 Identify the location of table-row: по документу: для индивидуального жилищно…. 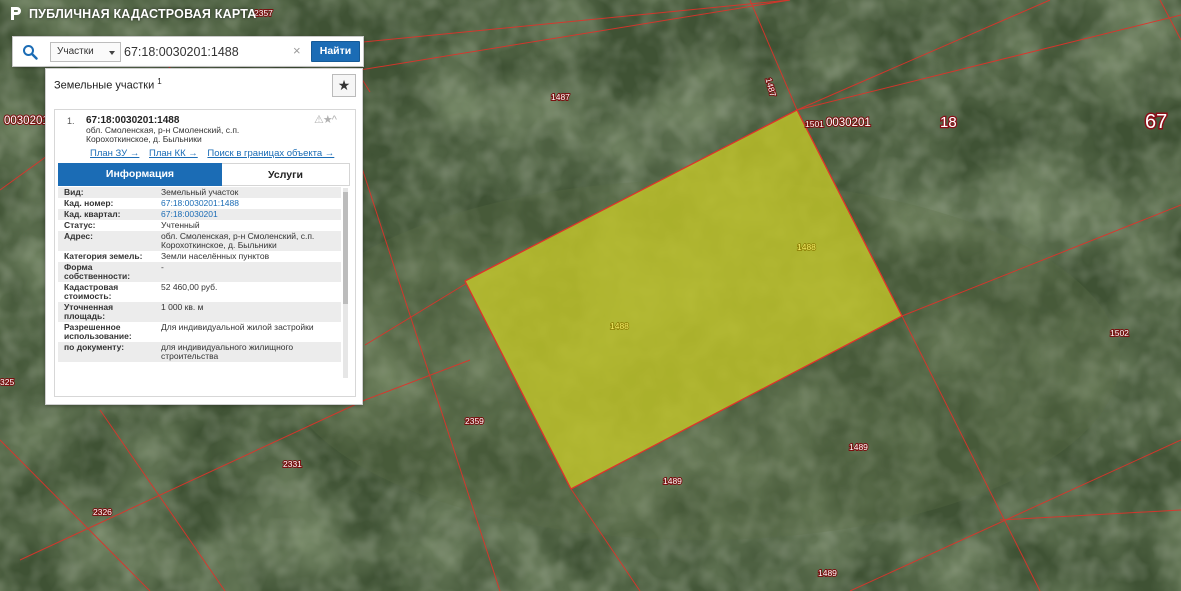
(199, 352).